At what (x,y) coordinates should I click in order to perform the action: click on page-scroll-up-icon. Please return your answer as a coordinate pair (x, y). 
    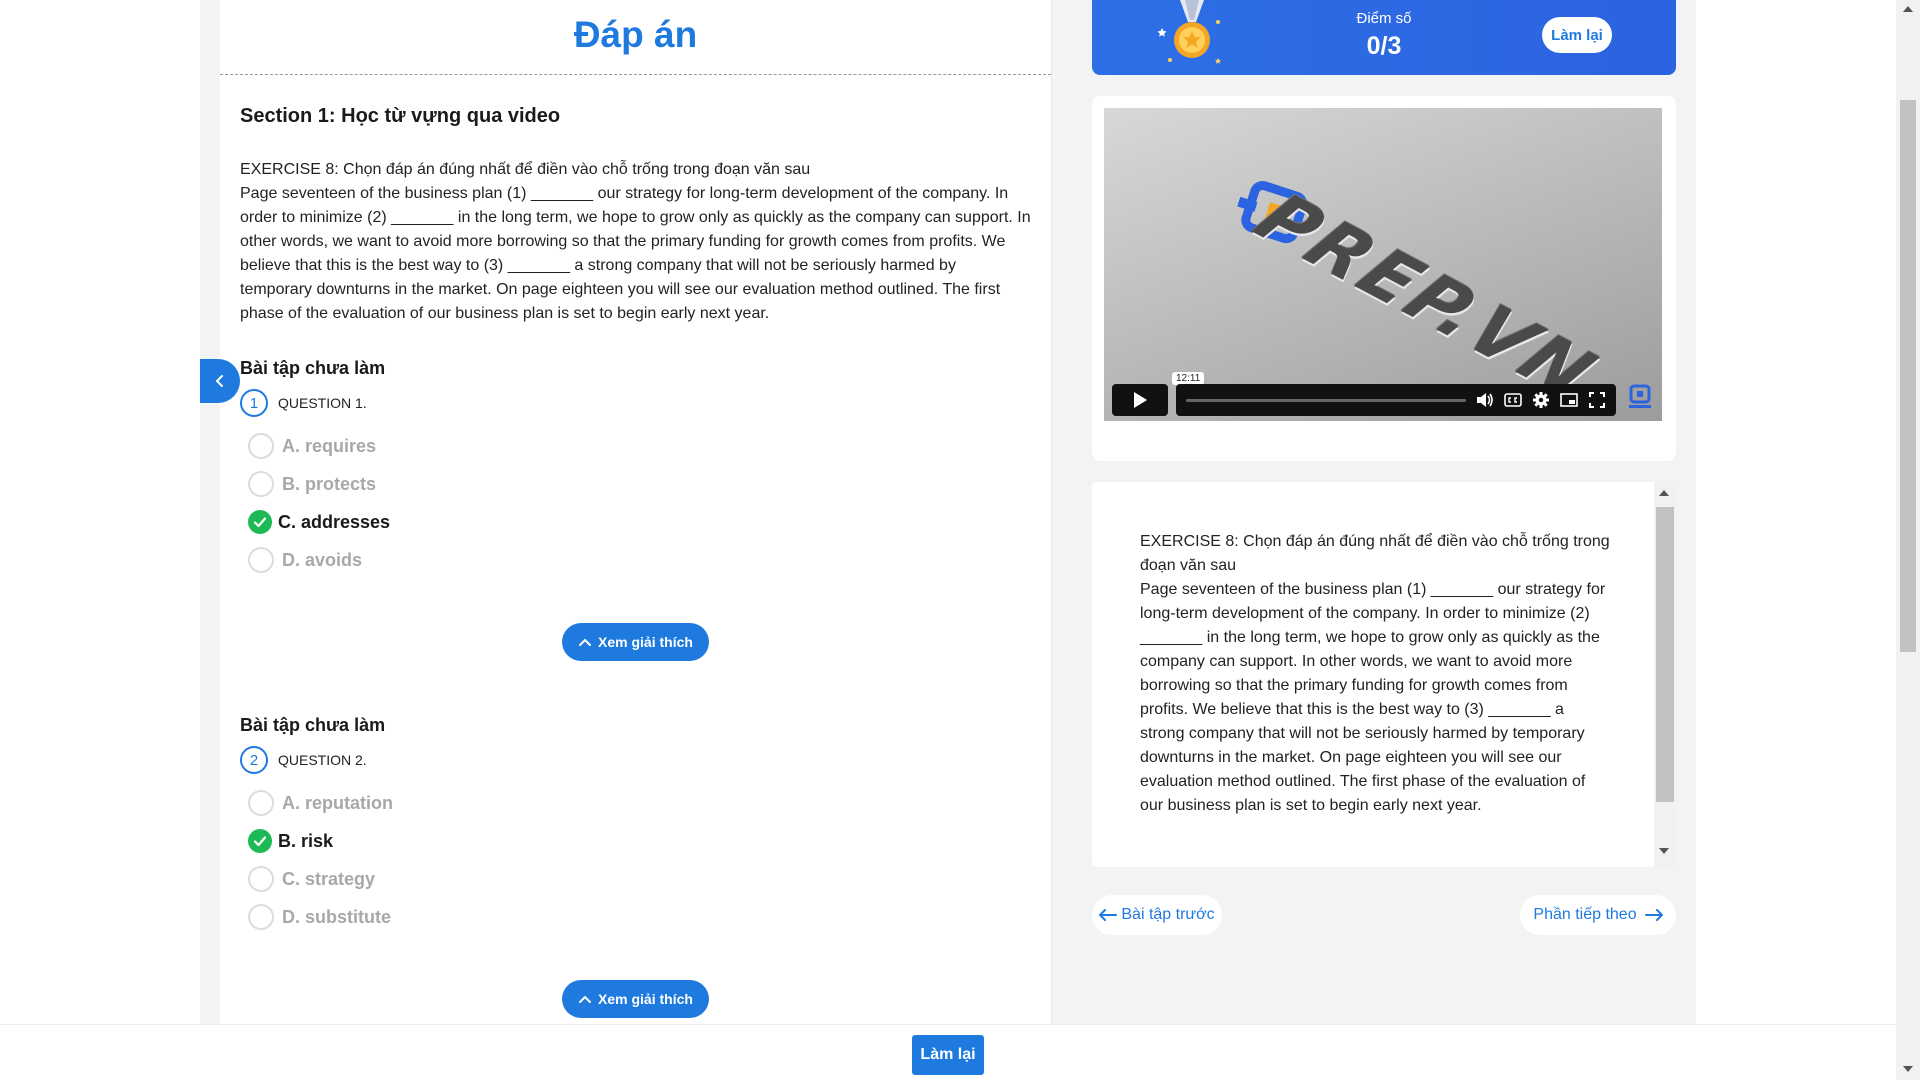
    Looking at the image, I should click on (1908, 9).